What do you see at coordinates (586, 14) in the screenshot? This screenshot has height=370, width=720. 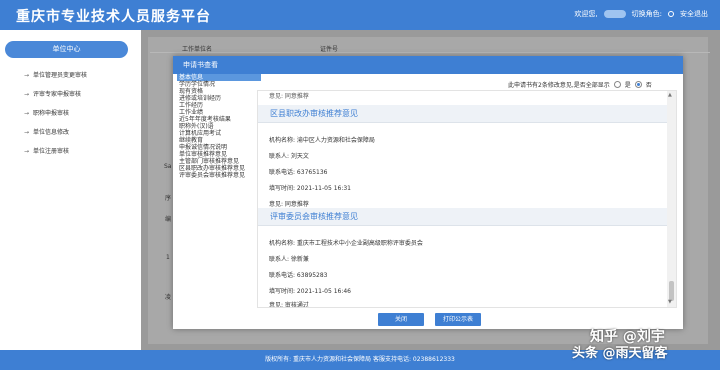 I see `welcome-text: 欢迎您,` at bounding box center [586, 14].